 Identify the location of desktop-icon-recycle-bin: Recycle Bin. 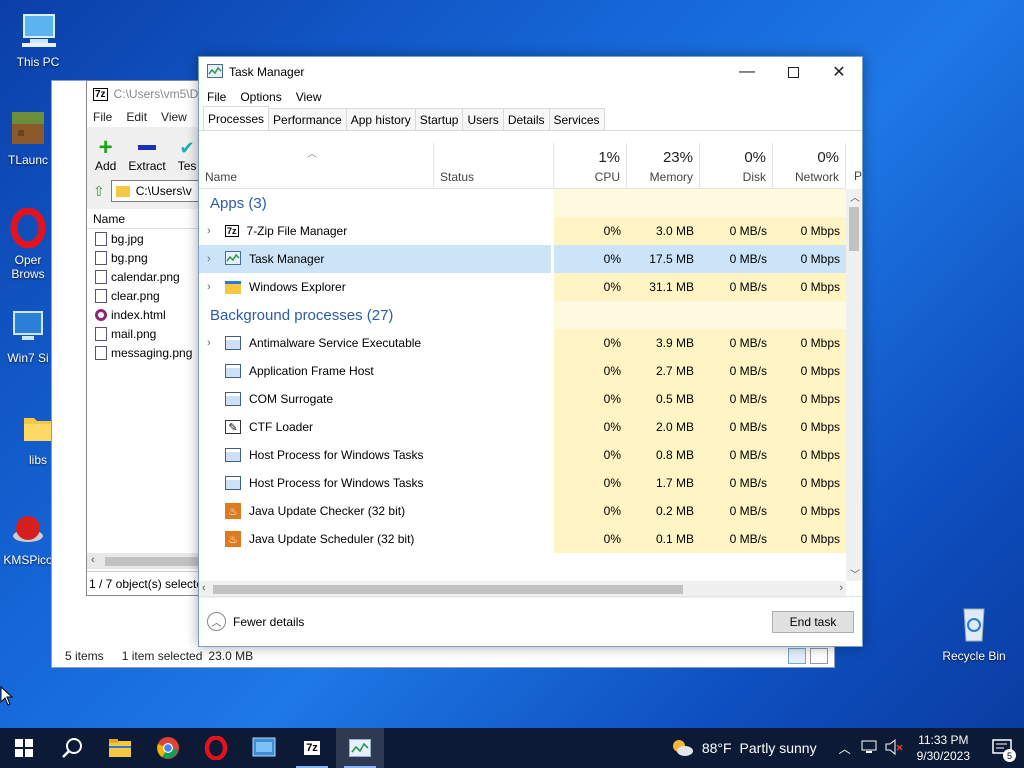
(974, 632).